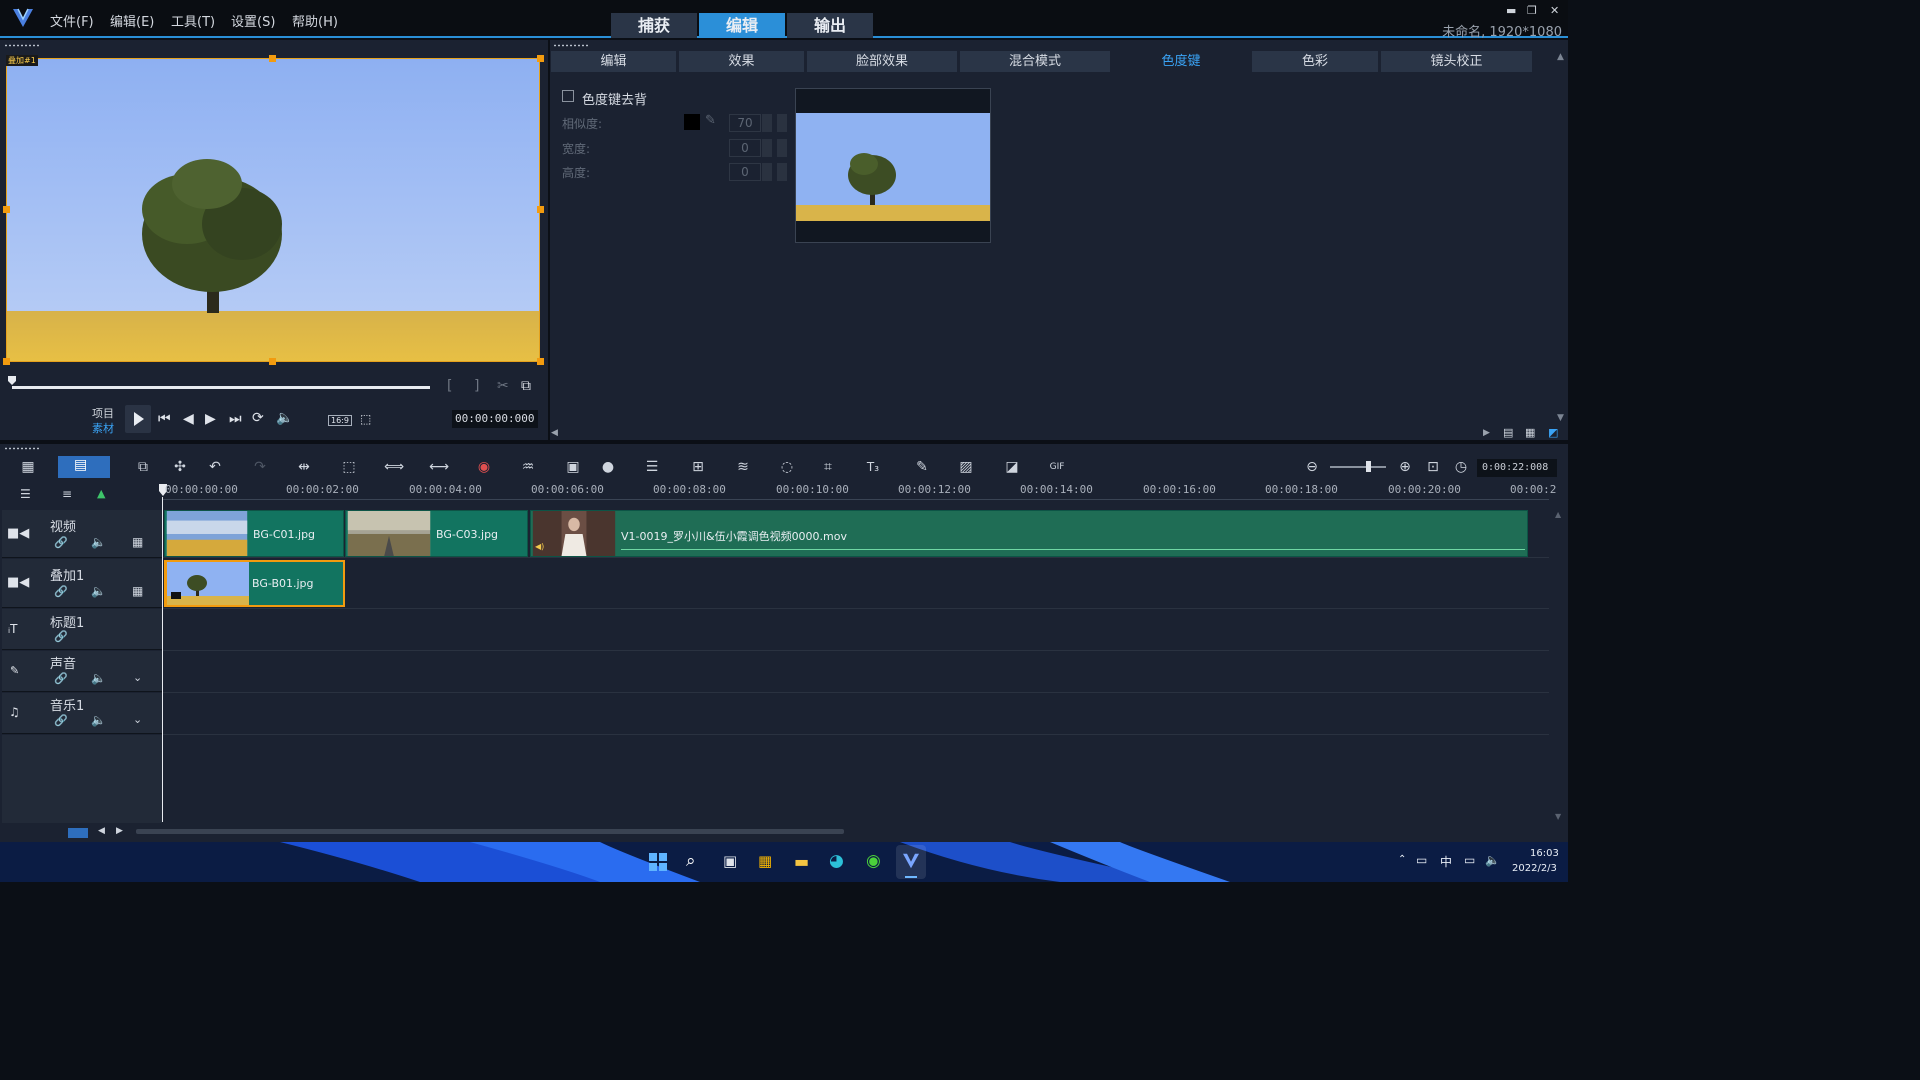 This screenshot has height=1080, width=1920. I want to click on width-input: 0, so click(745, 148).